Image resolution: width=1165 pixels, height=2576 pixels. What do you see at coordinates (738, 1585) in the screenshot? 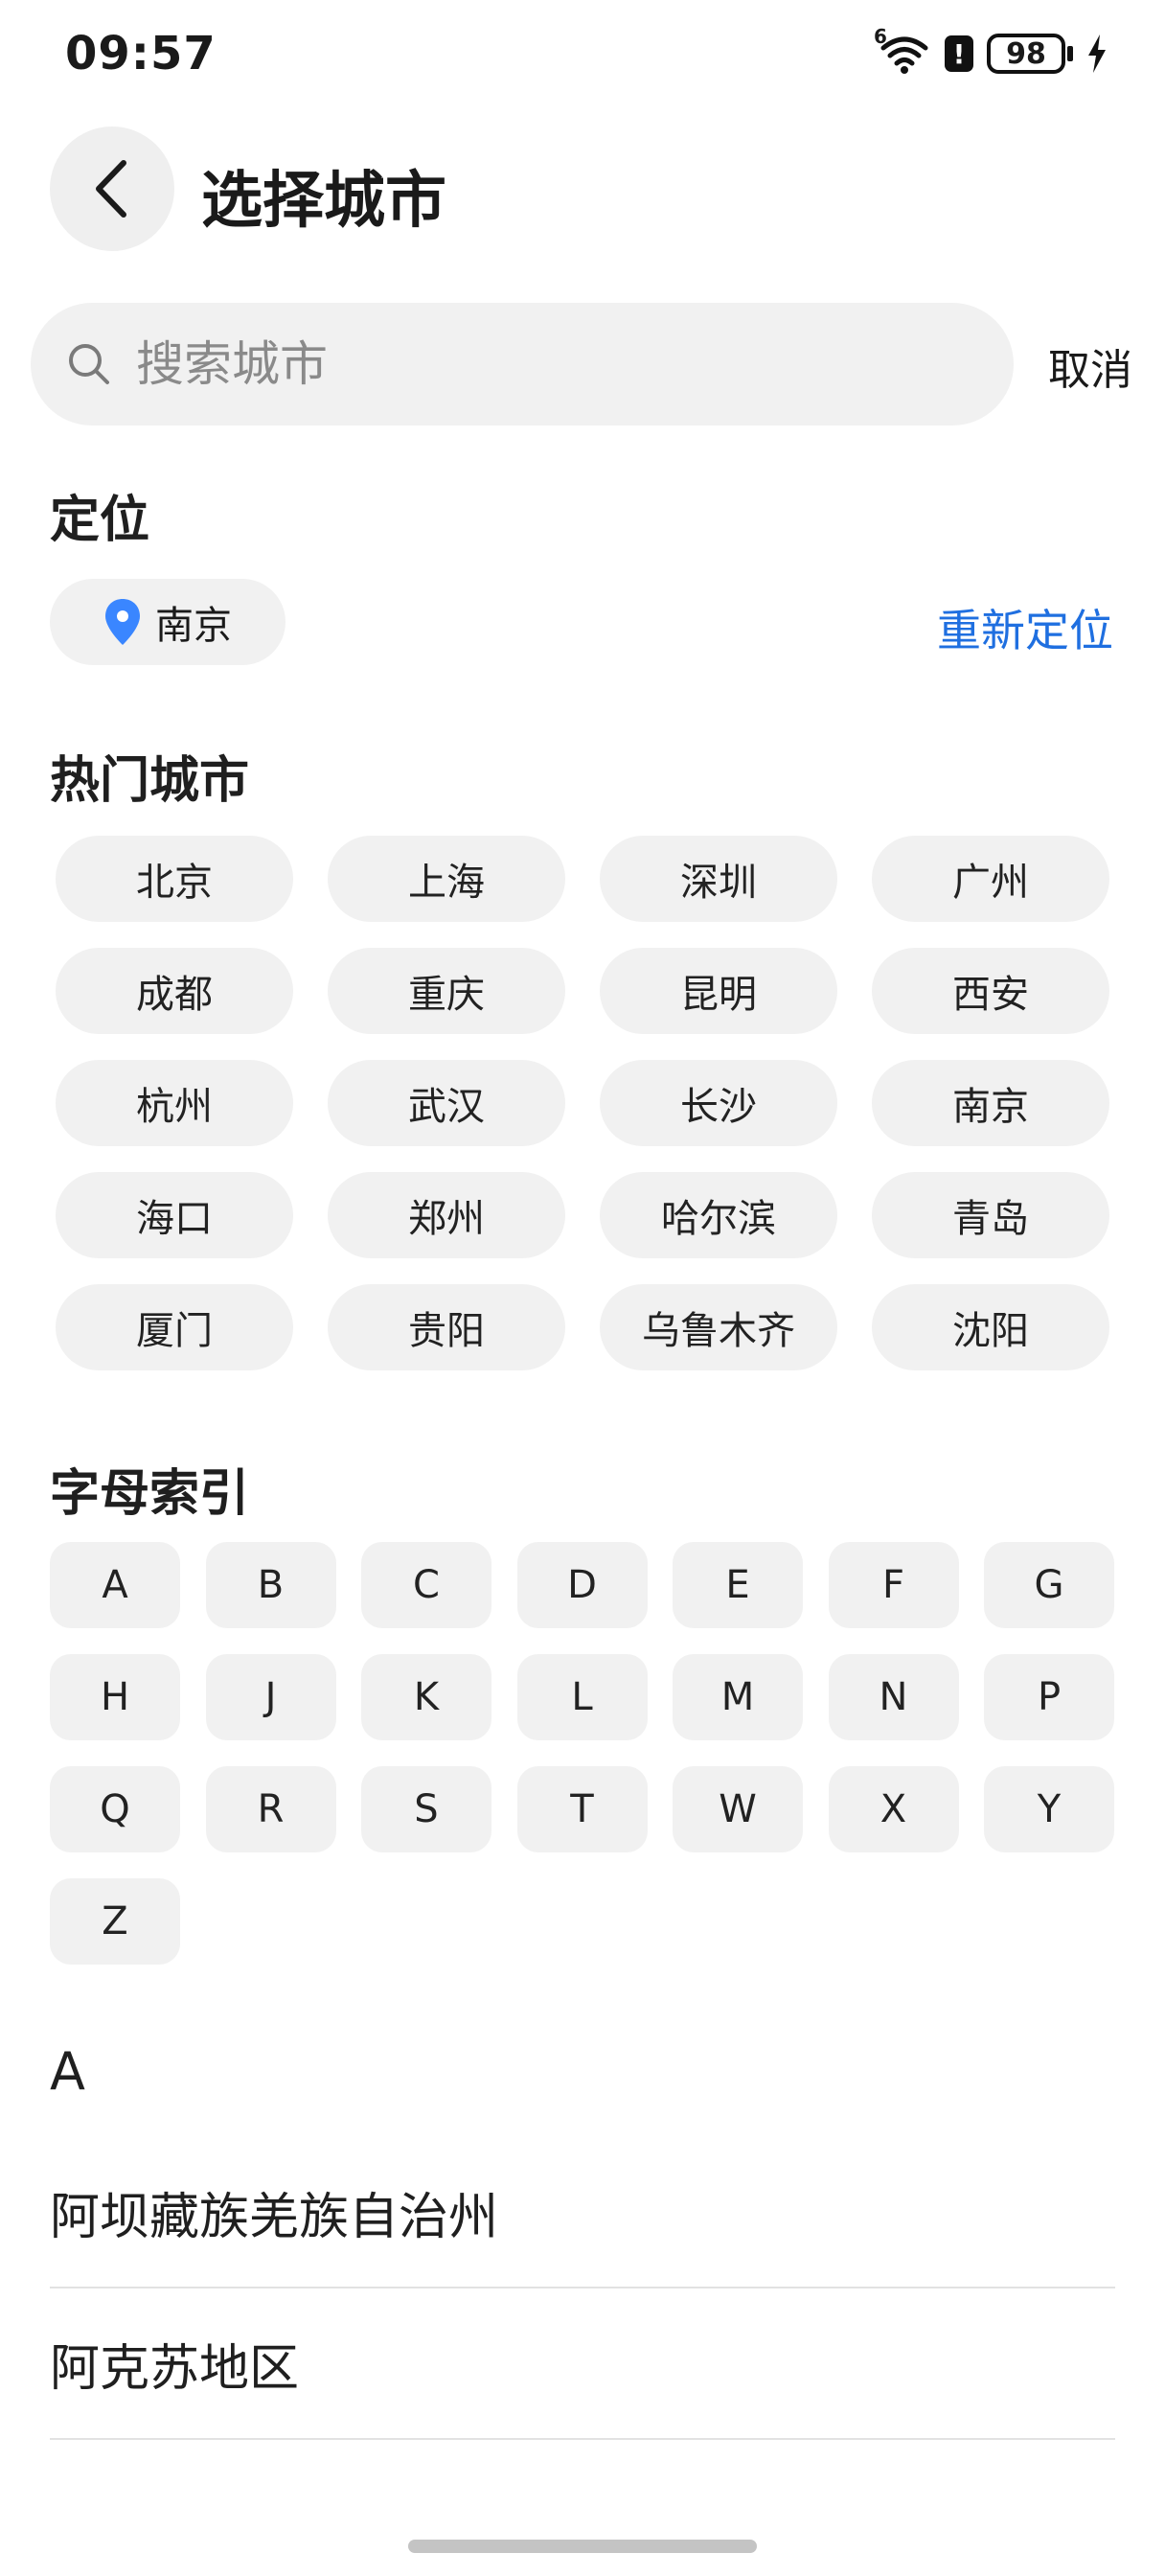
I see `letter-index-button: E` at bounding box center [738, 1585].